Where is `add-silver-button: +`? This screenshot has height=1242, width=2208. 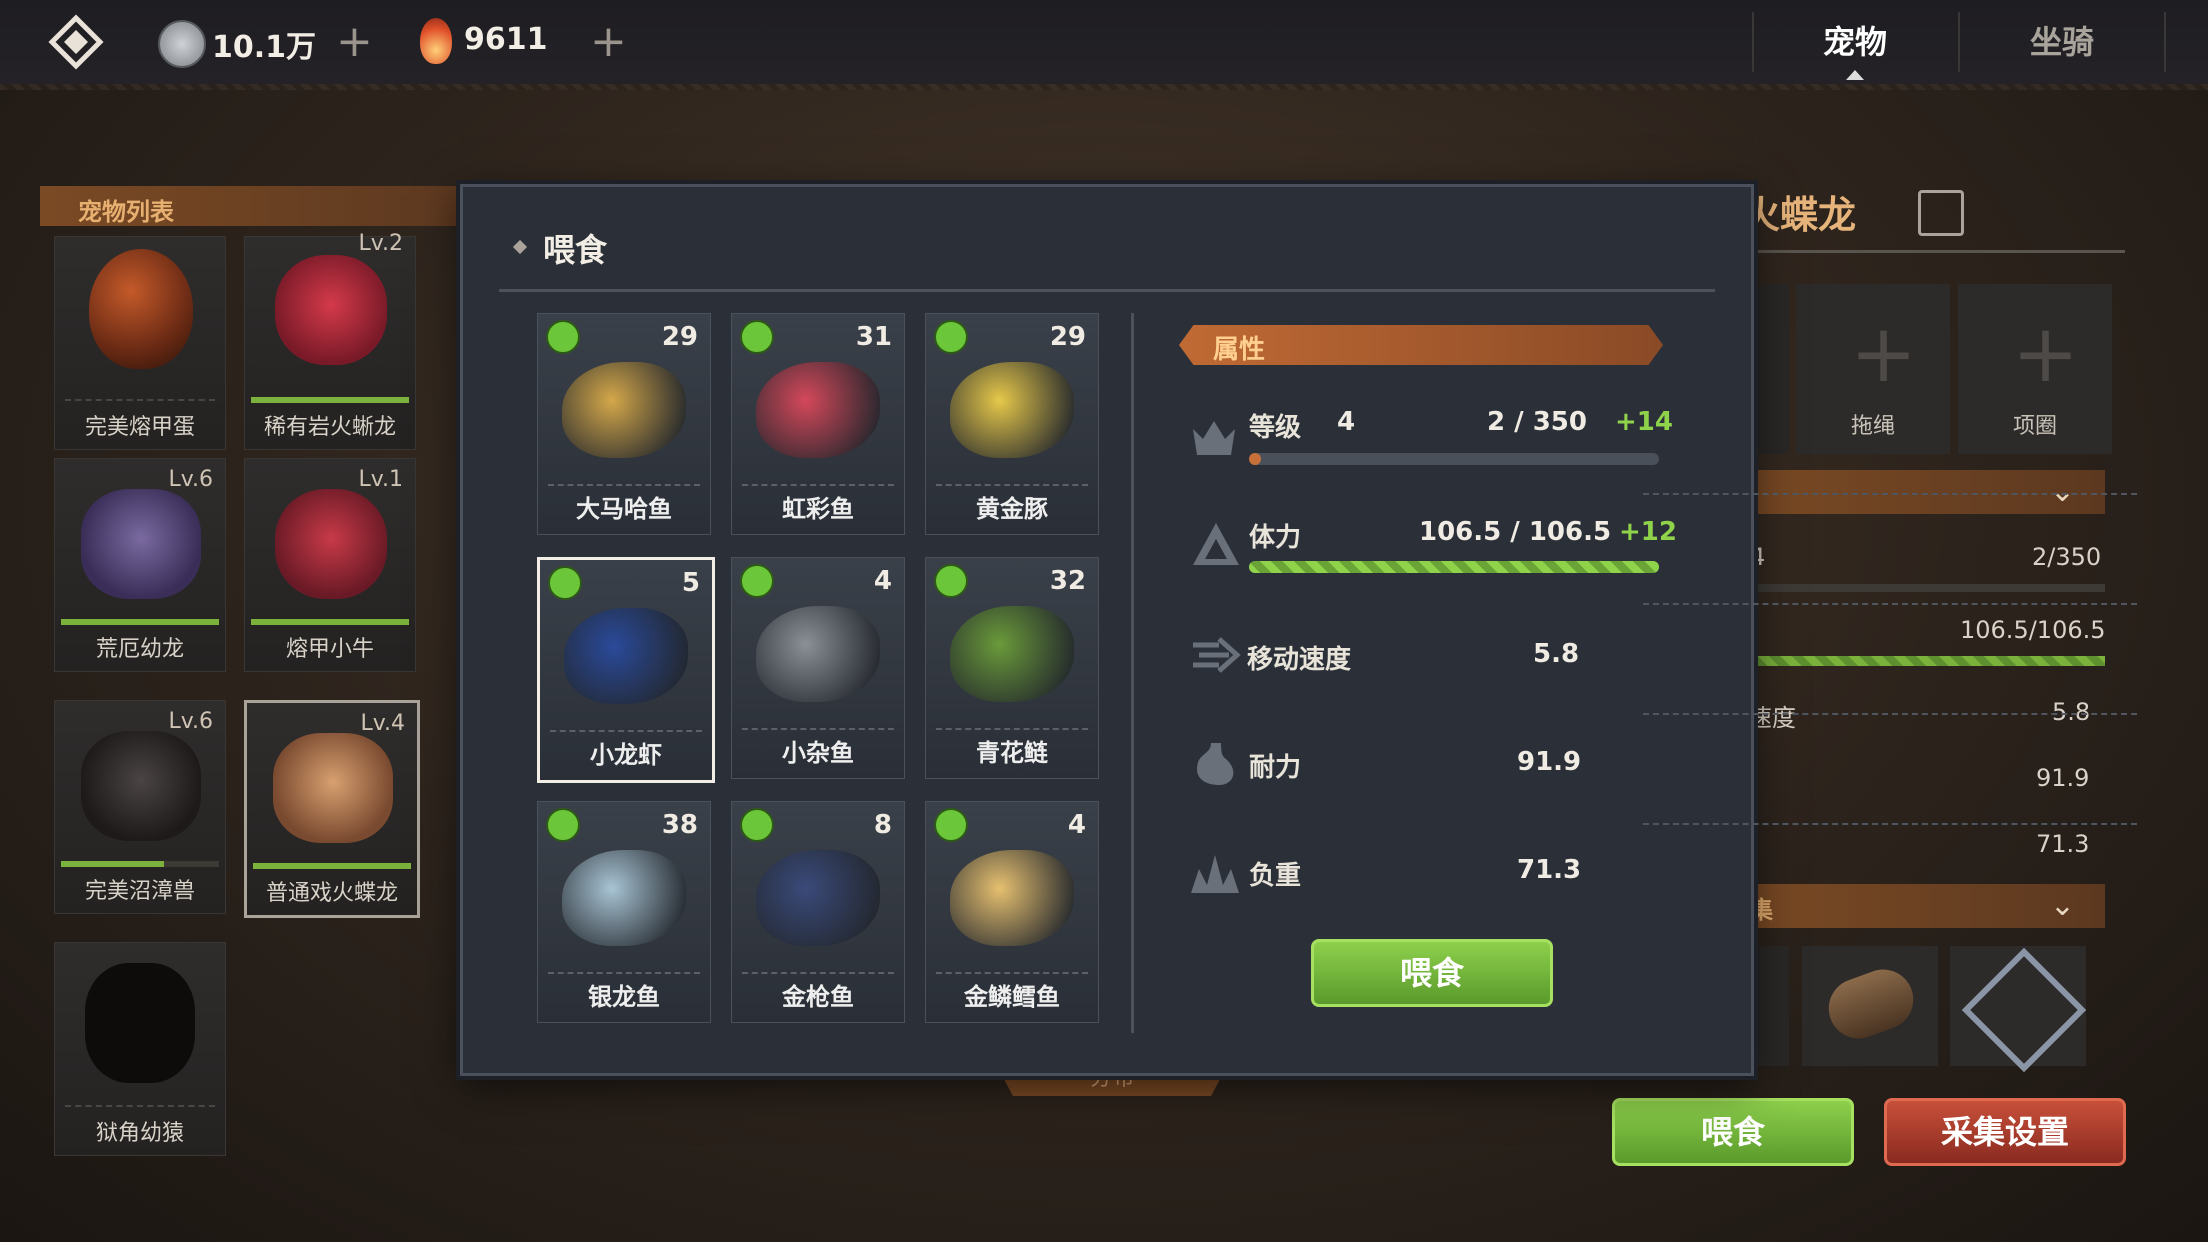
add-silver-button: + is located at coordinates (354, 42).